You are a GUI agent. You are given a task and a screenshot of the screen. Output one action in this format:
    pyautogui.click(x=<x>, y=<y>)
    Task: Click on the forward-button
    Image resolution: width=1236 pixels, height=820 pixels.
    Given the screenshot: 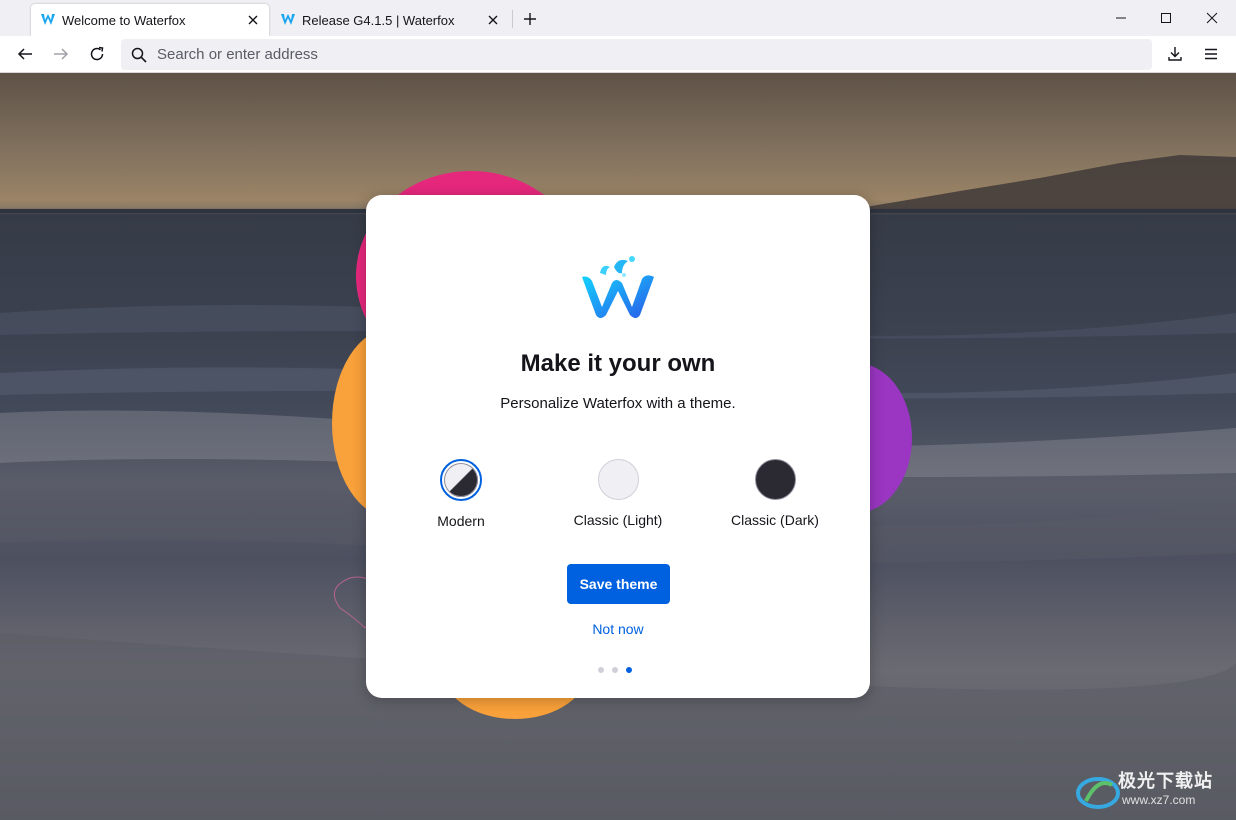 What is the action you would take?
    pyautogui.click(x=61, y=54)
    